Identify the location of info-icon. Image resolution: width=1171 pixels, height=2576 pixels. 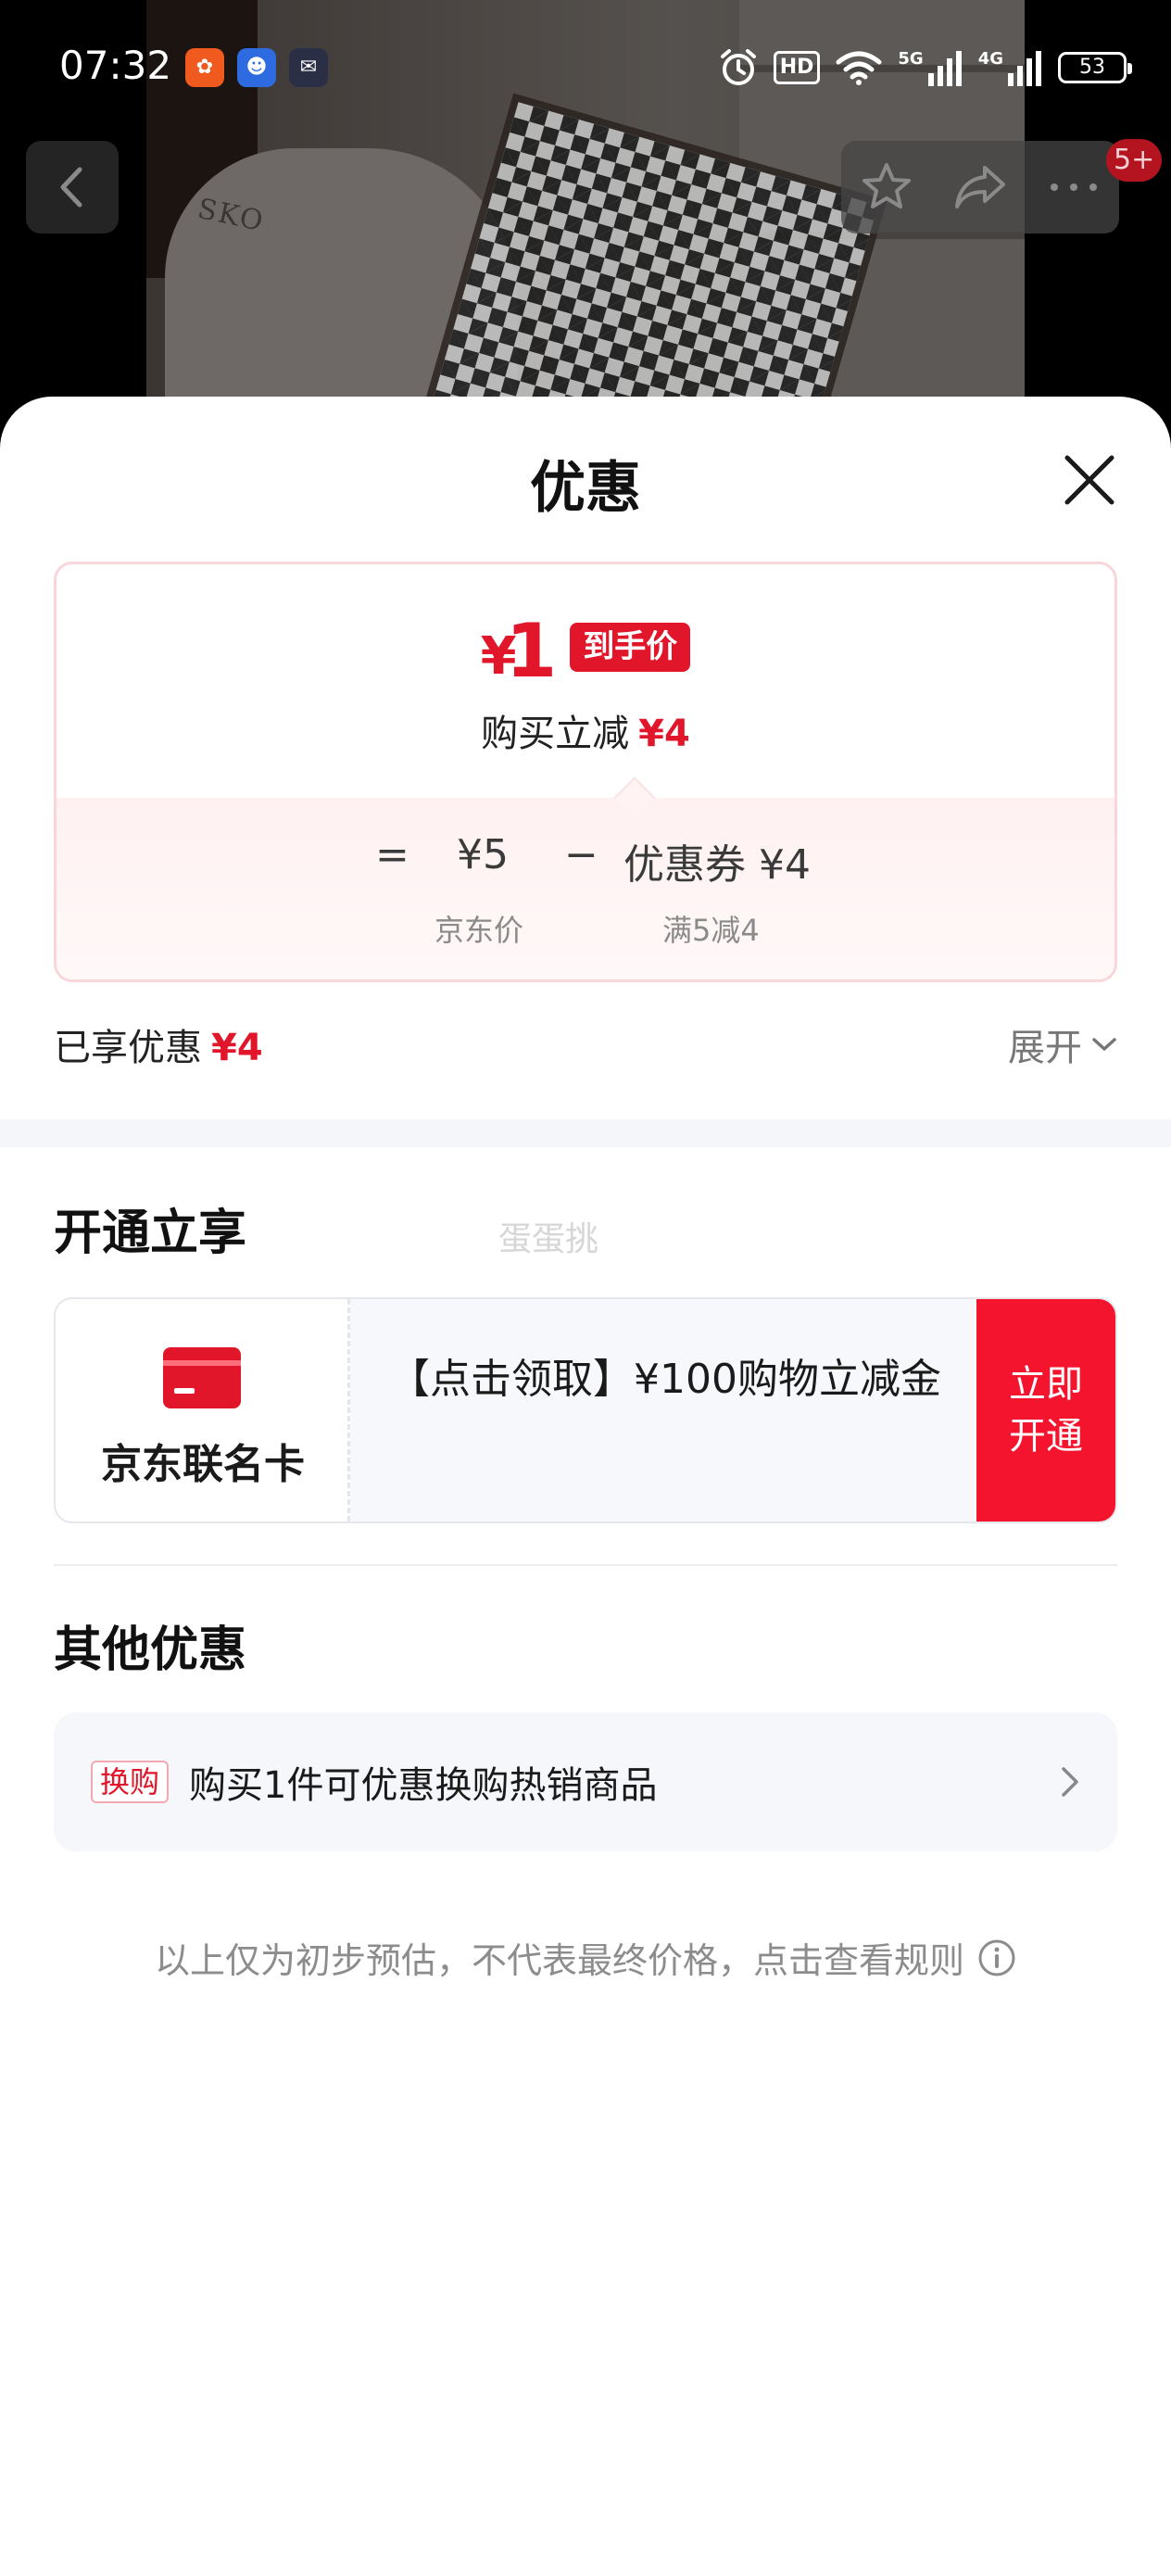
(997, 1957).